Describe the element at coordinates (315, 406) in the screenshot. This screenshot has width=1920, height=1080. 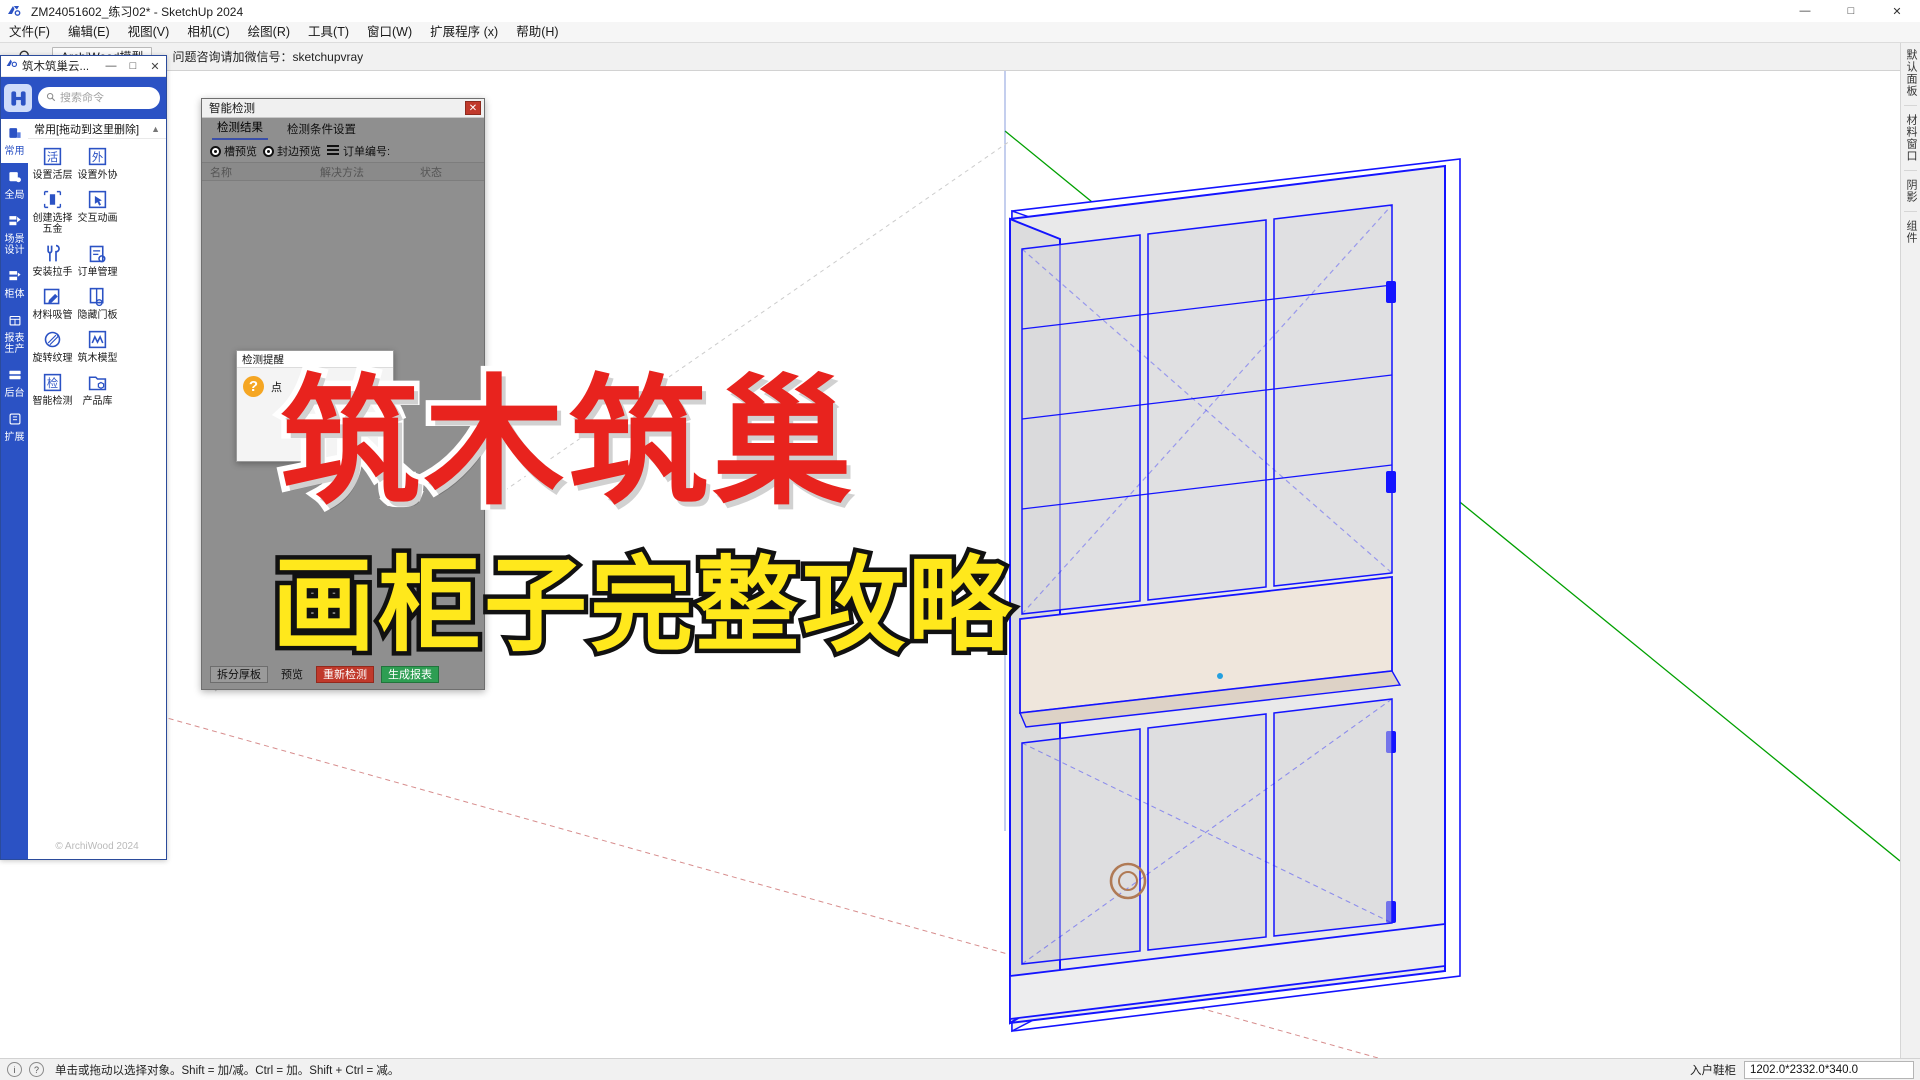
I see `detect-reminder-dialog: 检测提醒 ? 点` at that location.